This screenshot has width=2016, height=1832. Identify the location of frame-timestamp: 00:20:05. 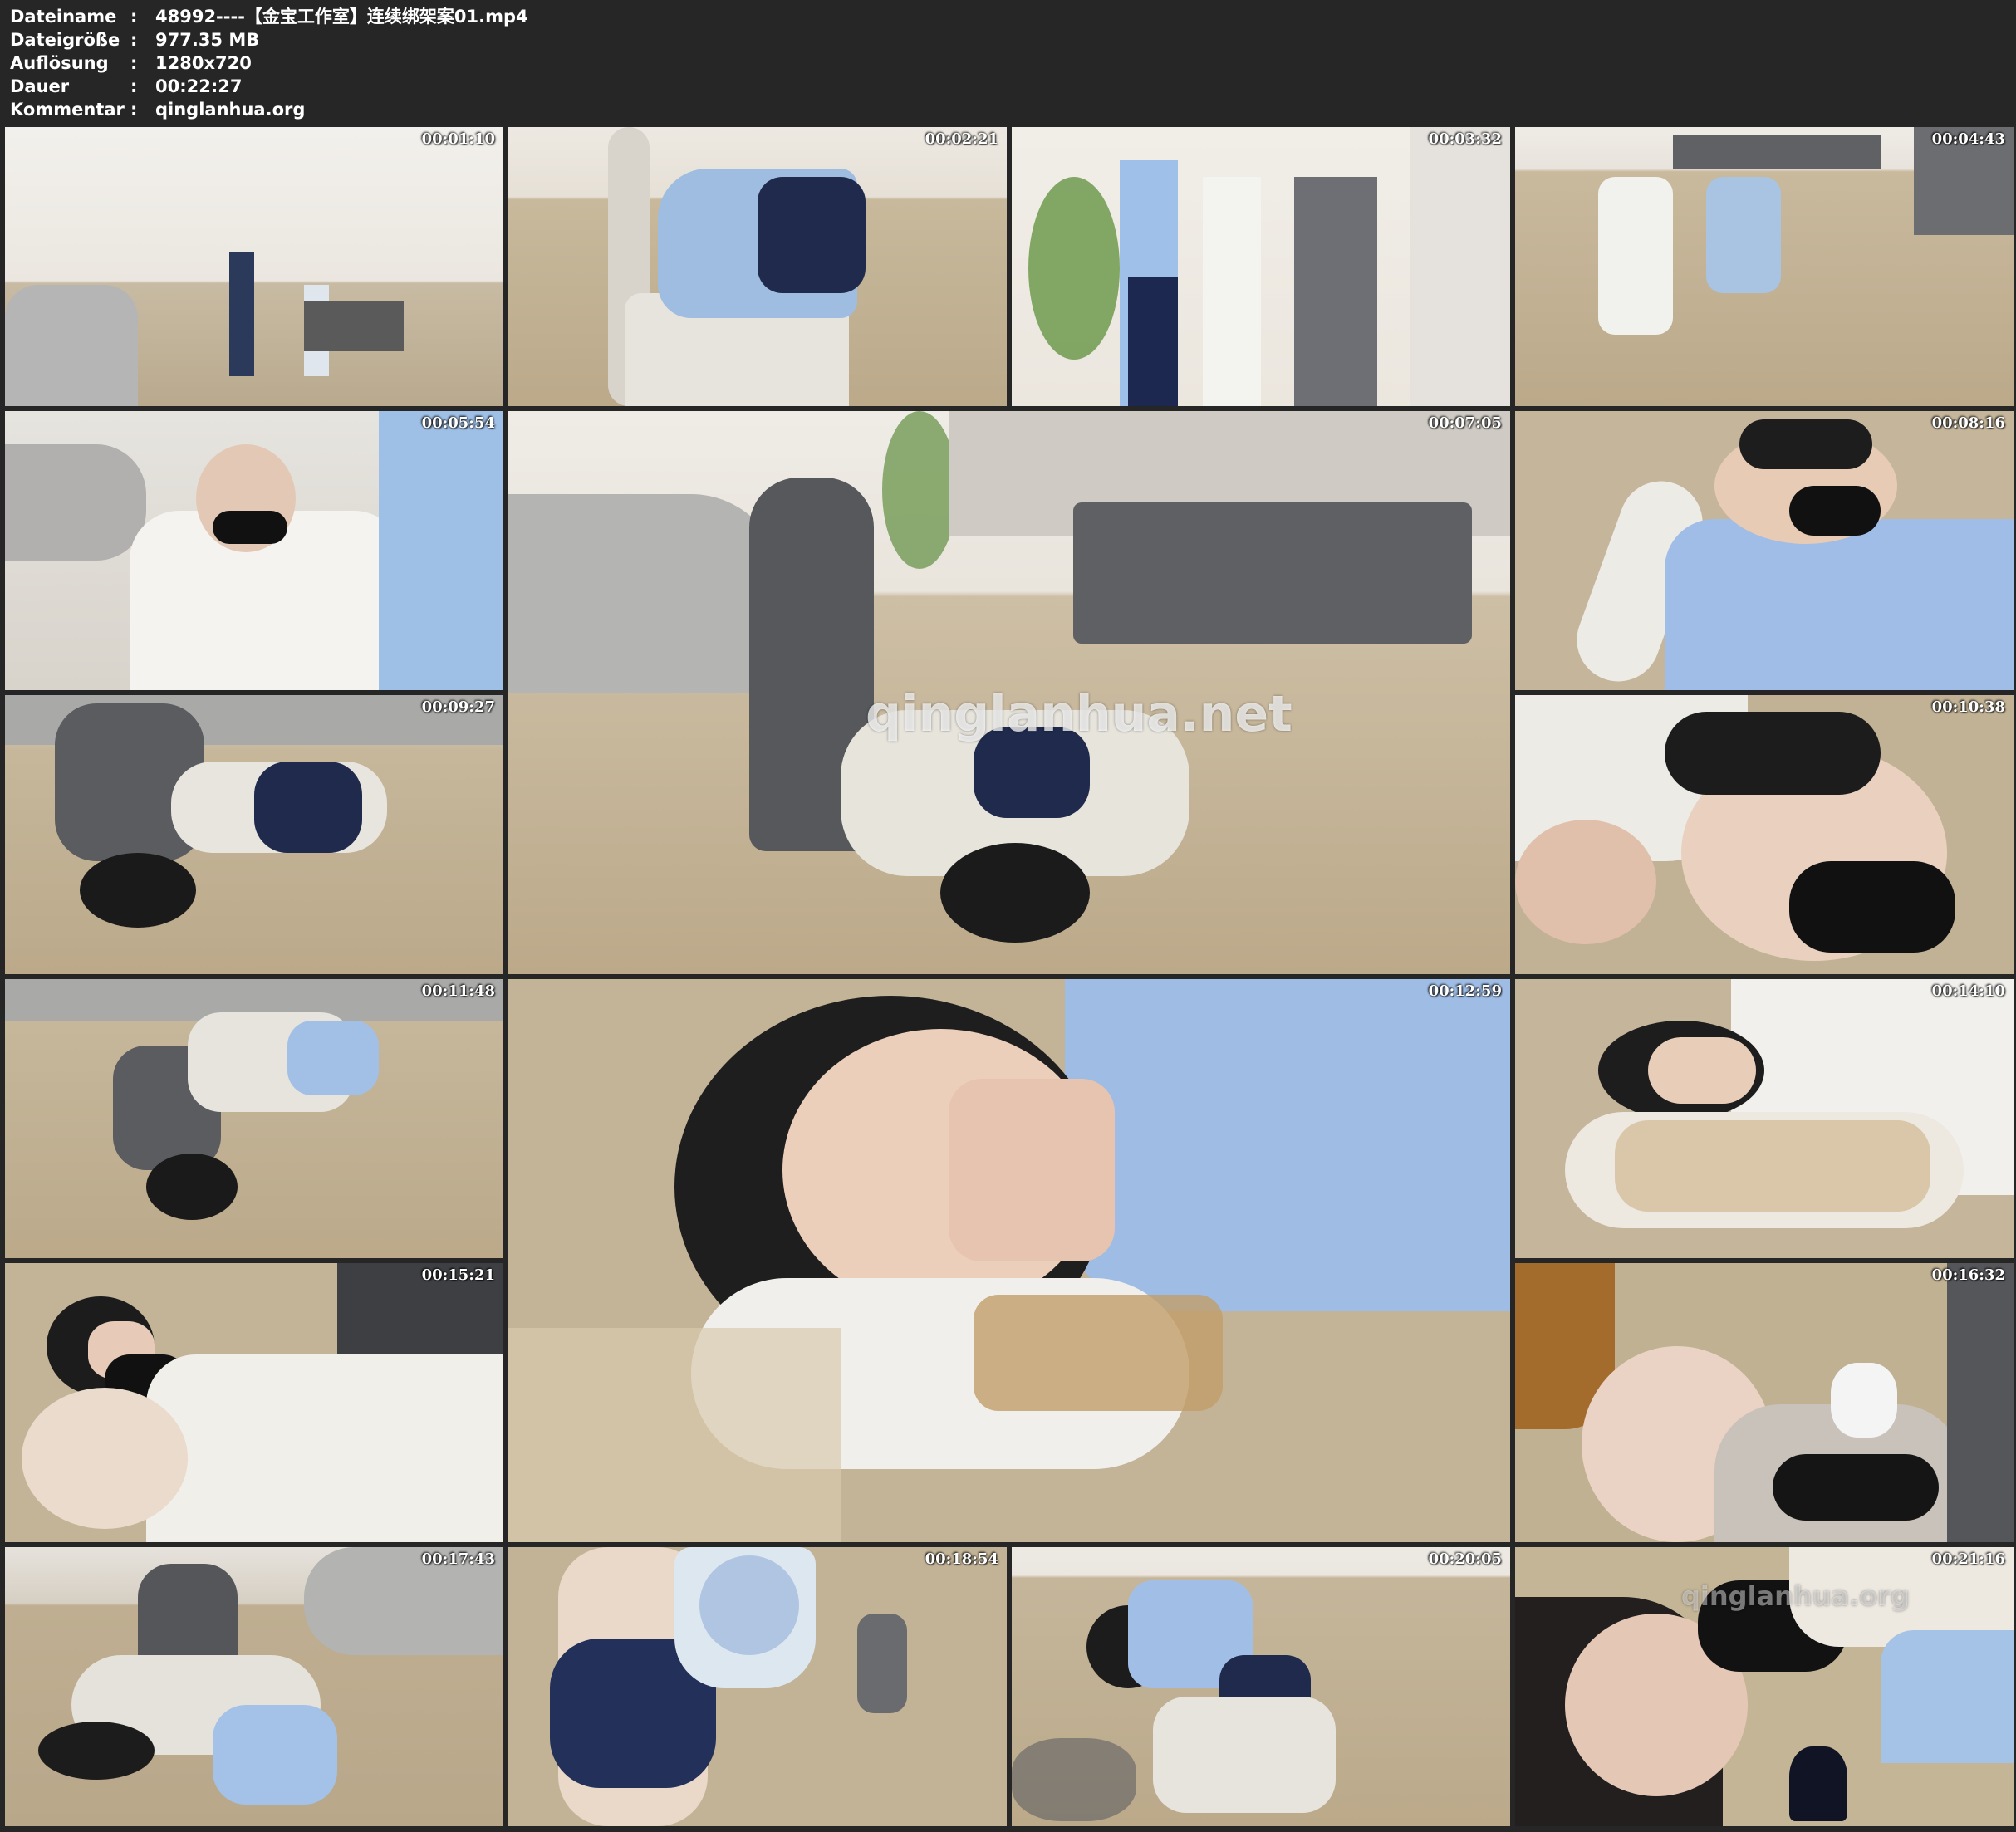
(1465, 1559).